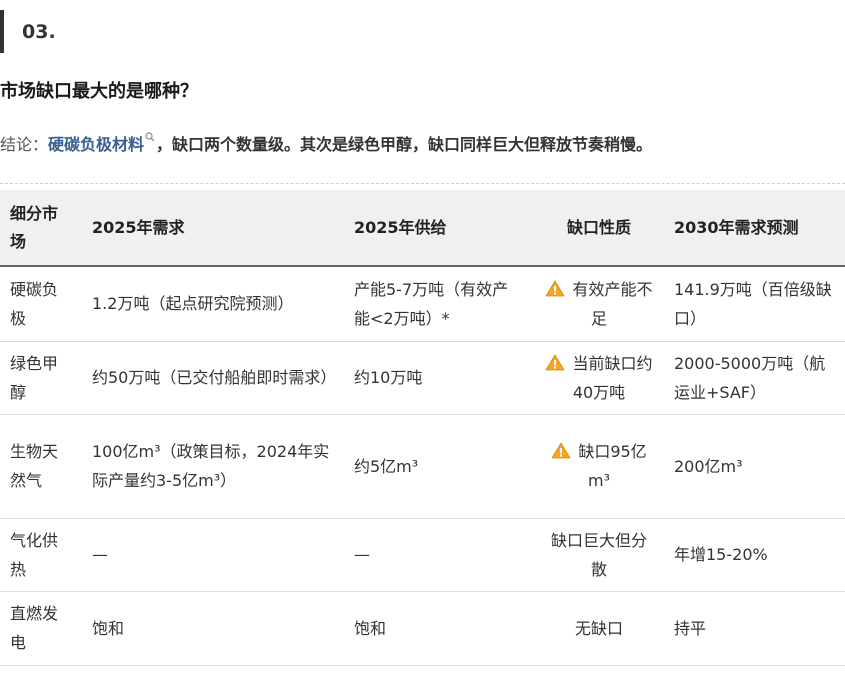 This screenshot has width=845, height=675. Describe the element at coordinates (213, 378) in the screenshot. I see `cell-demand-2025: 约50万吨（已交付船舶即时需求）` at that location.